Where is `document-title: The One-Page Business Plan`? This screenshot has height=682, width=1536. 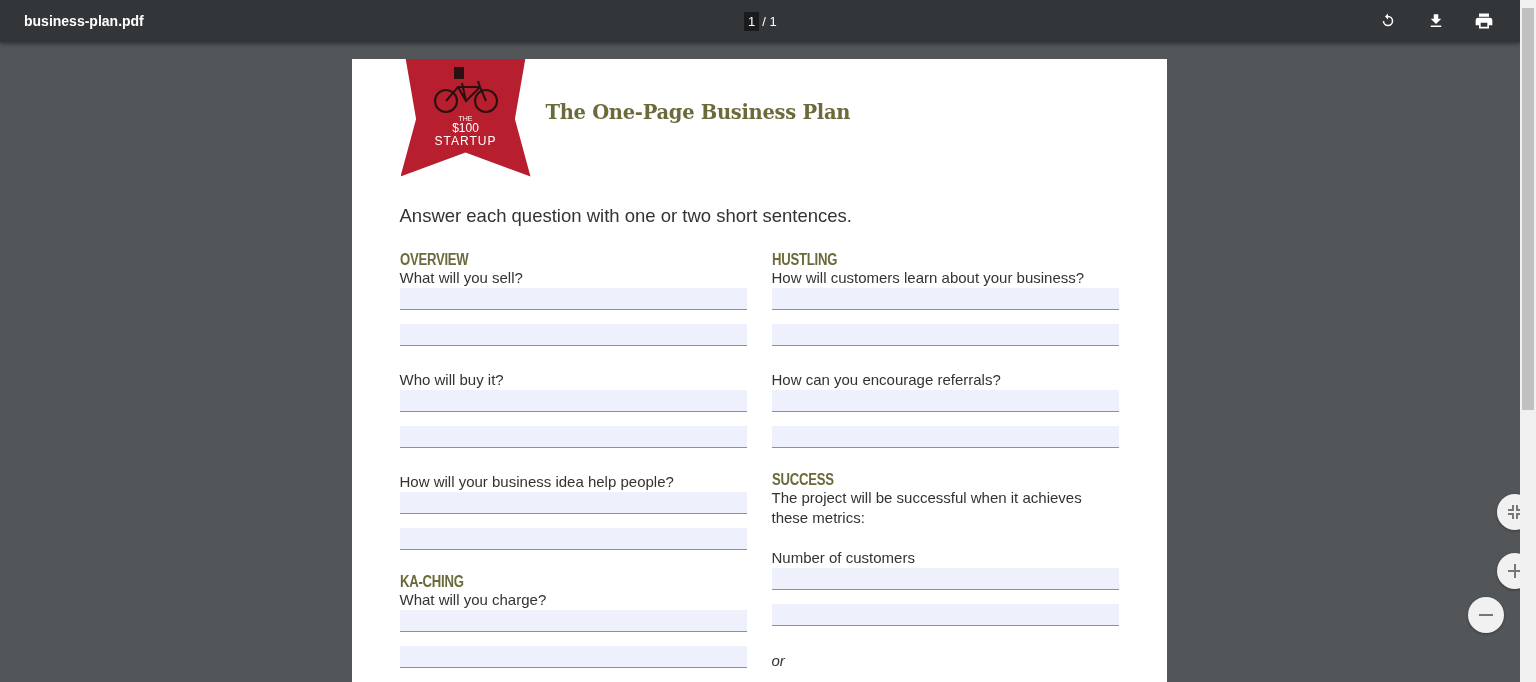 document-title: The One-Page Business Plan is located at coordinates (698, 112).